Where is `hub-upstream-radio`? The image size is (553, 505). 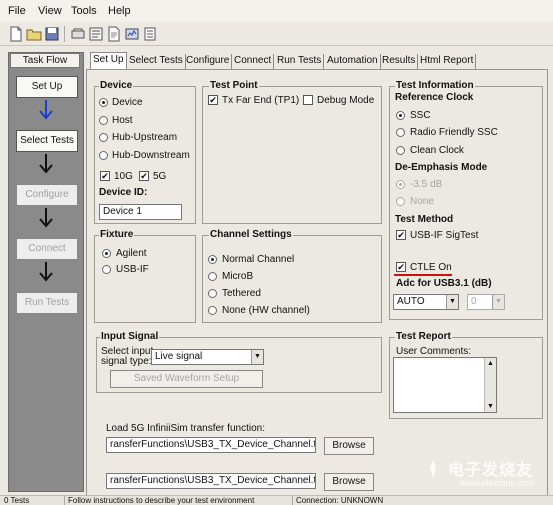 hub-upstream-radio is located at coordinates (103, 137).